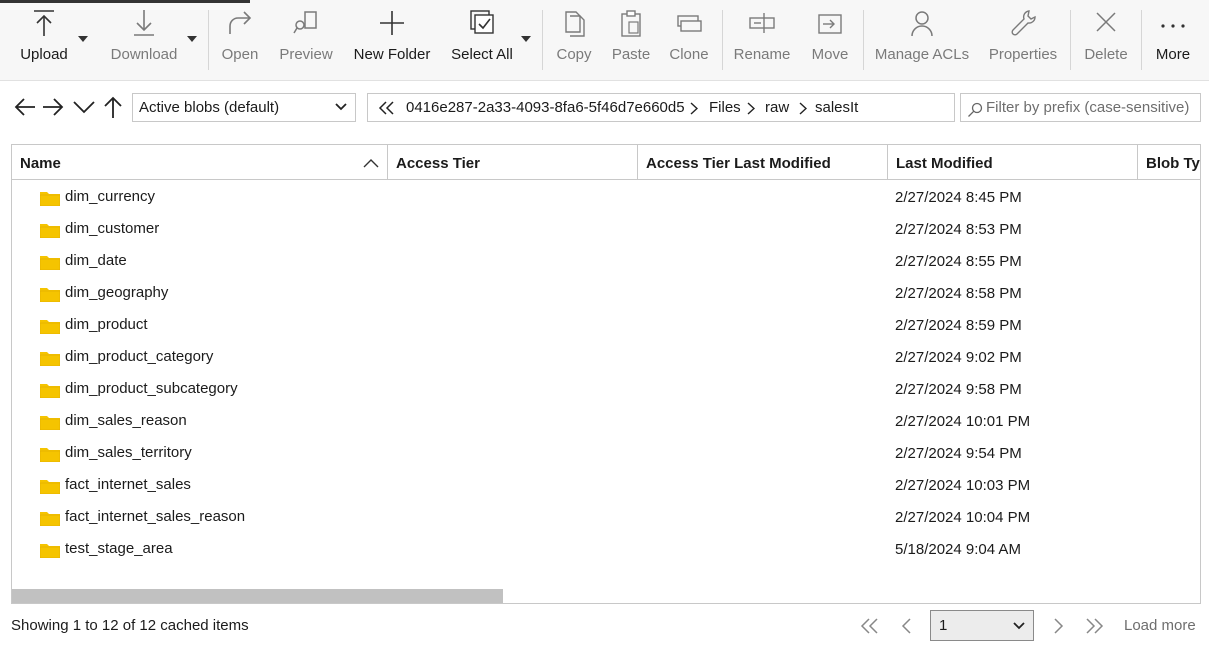 This screenshot has height=647, width=1209. What do you see at coordinates (44, 41) in the screenshot?
I see `upload-button: Upload` at bounding box center [44, 41].